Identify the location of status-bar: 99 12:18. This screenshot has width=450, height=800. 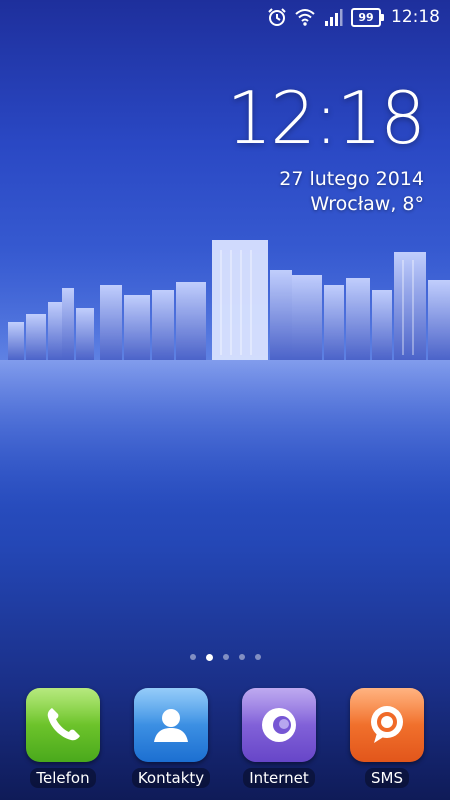
(225, 17).